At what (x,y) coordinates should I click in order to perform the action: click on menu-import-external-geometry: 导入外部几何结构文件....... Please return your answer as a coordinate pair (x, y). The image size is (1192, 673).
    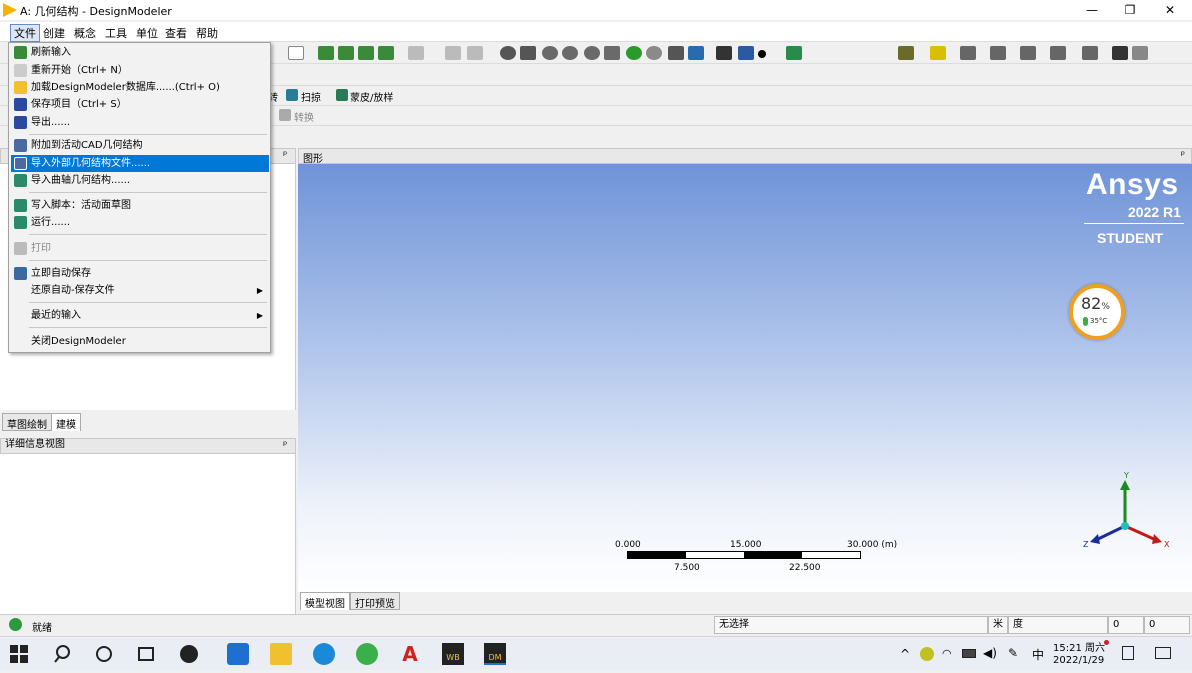
    Looking at the image, I should click on (140, 163).